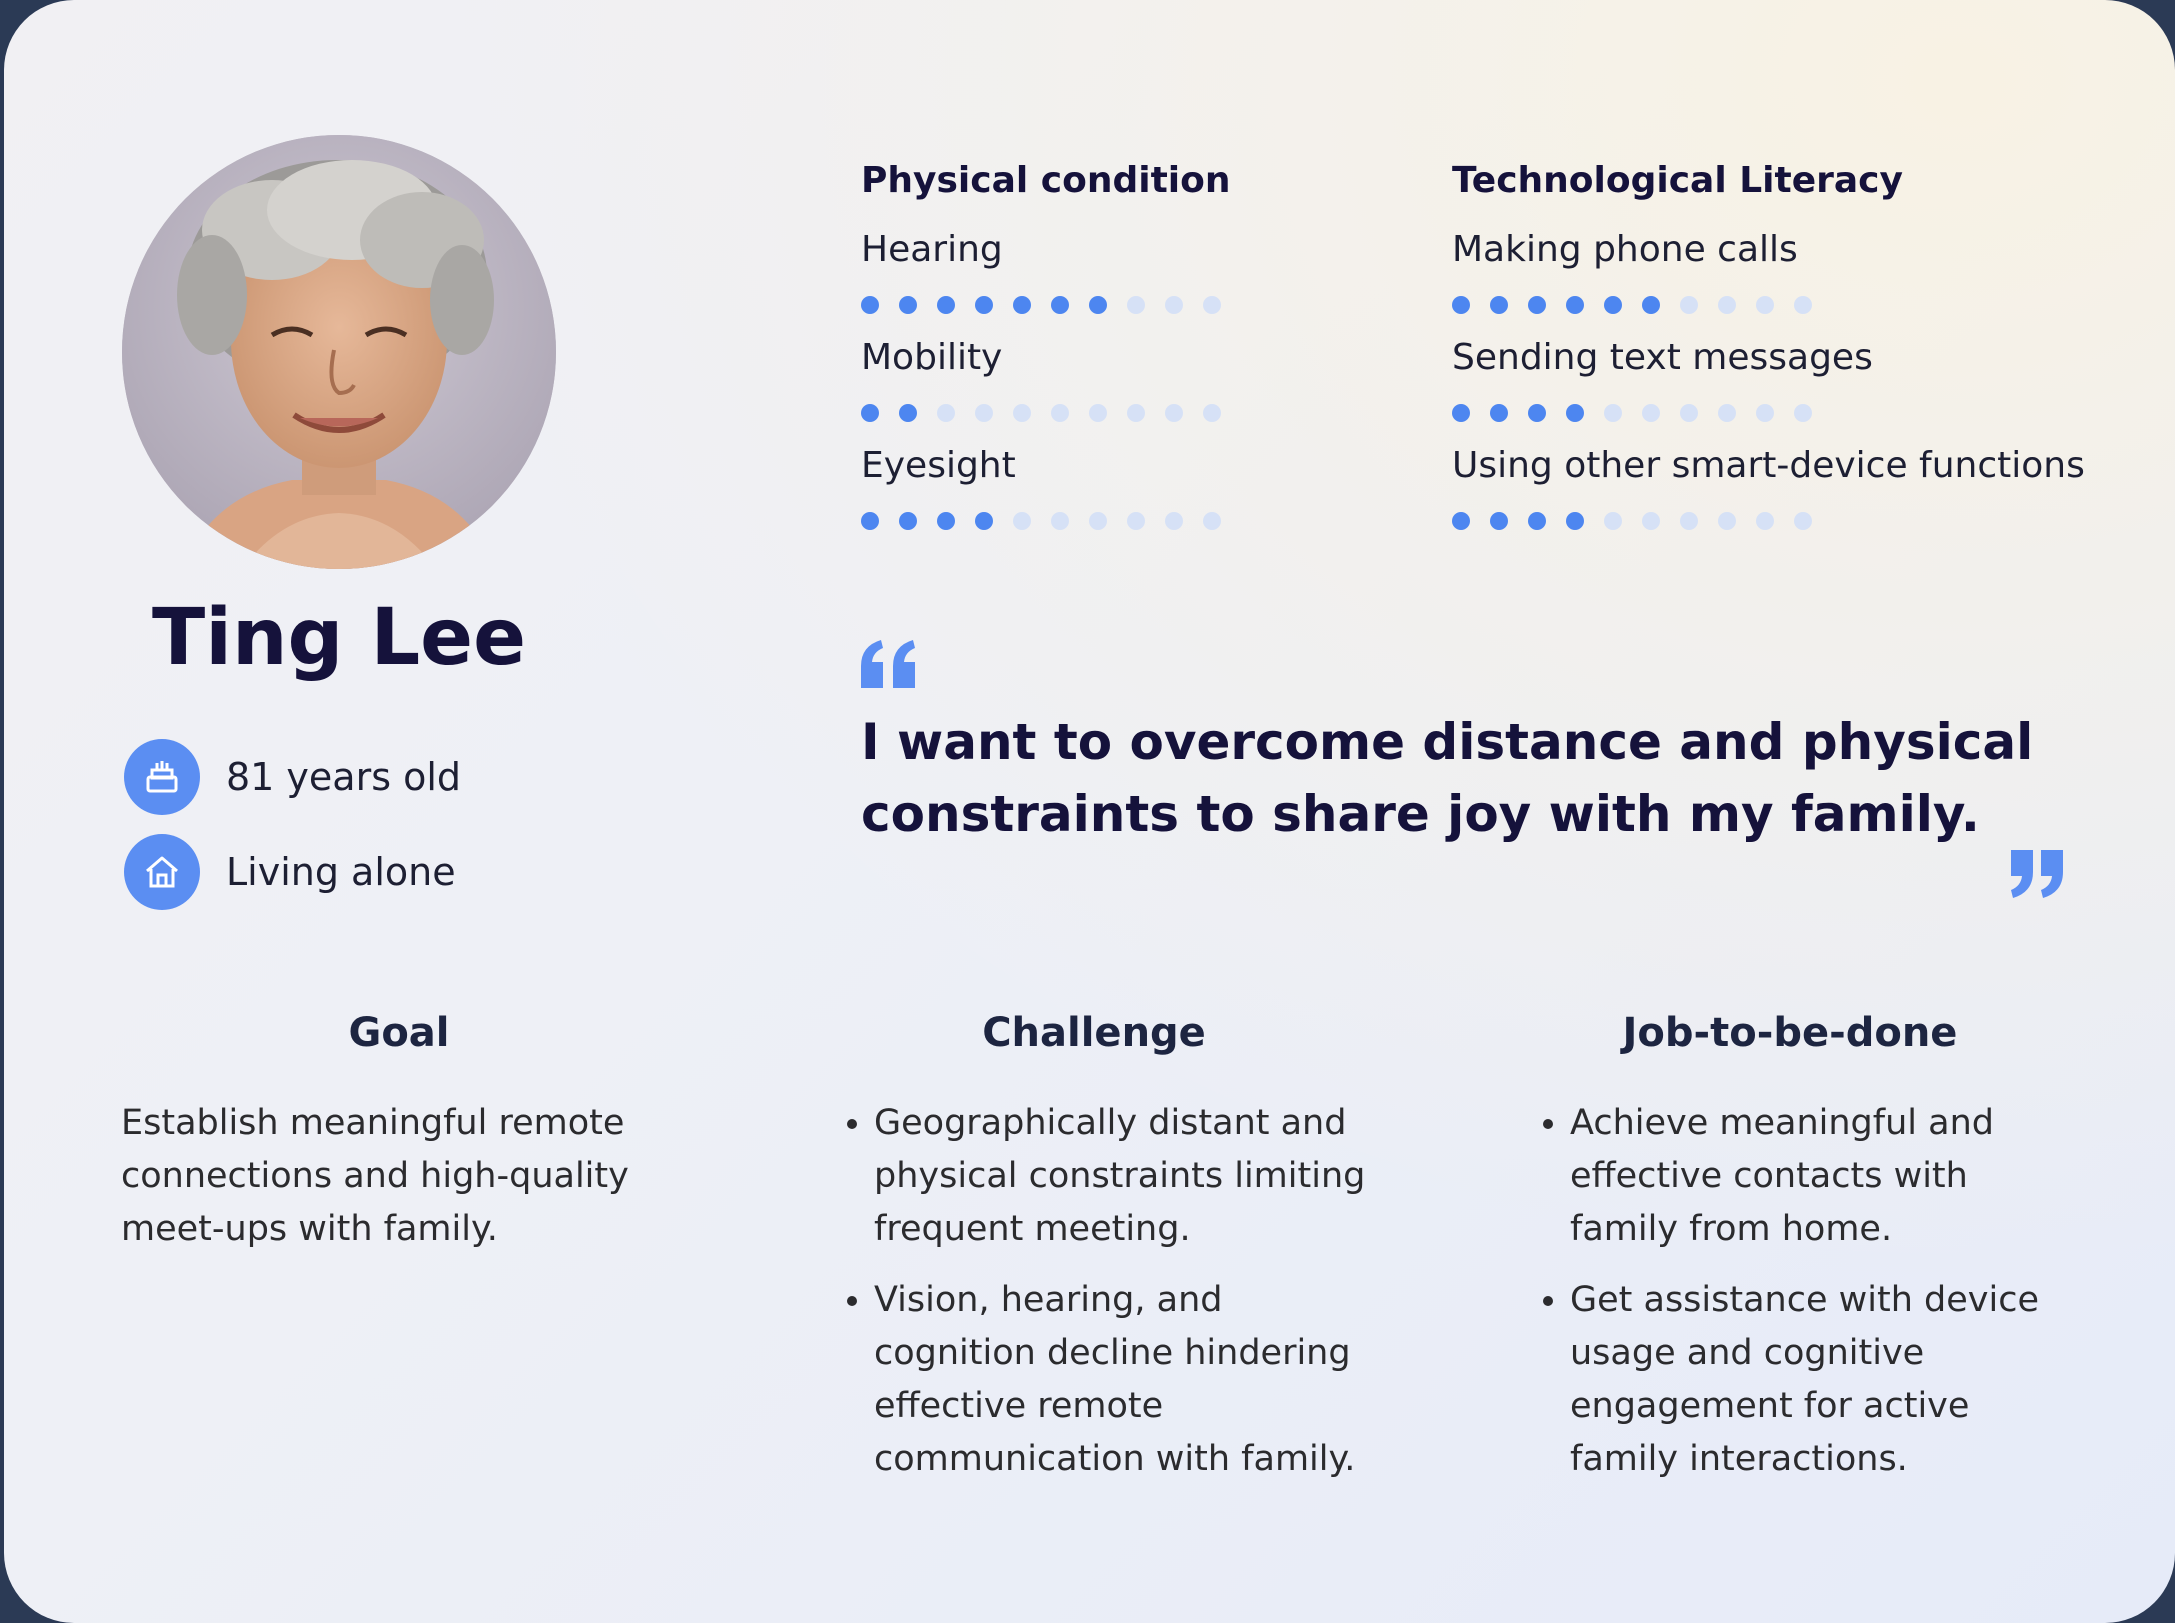 The height and width of the screenshot is (1623, 2175). I want to click on goal-line: meet-ups with family., so click(309, 1229).